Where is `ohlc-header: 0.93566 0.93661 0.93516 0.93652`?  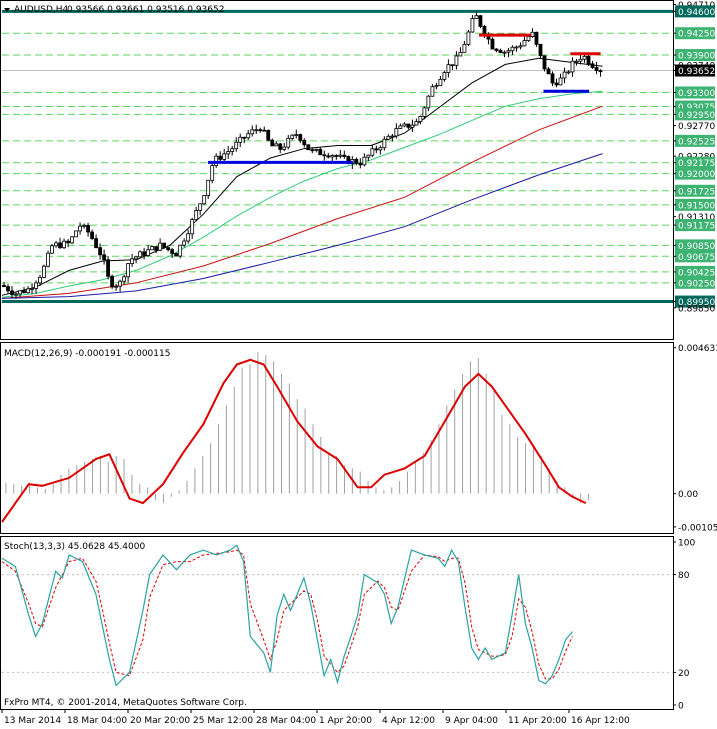
ohlc-header: 0.93566 0.93661 0.93516 0.93652 is located at coordinates (145, 10).